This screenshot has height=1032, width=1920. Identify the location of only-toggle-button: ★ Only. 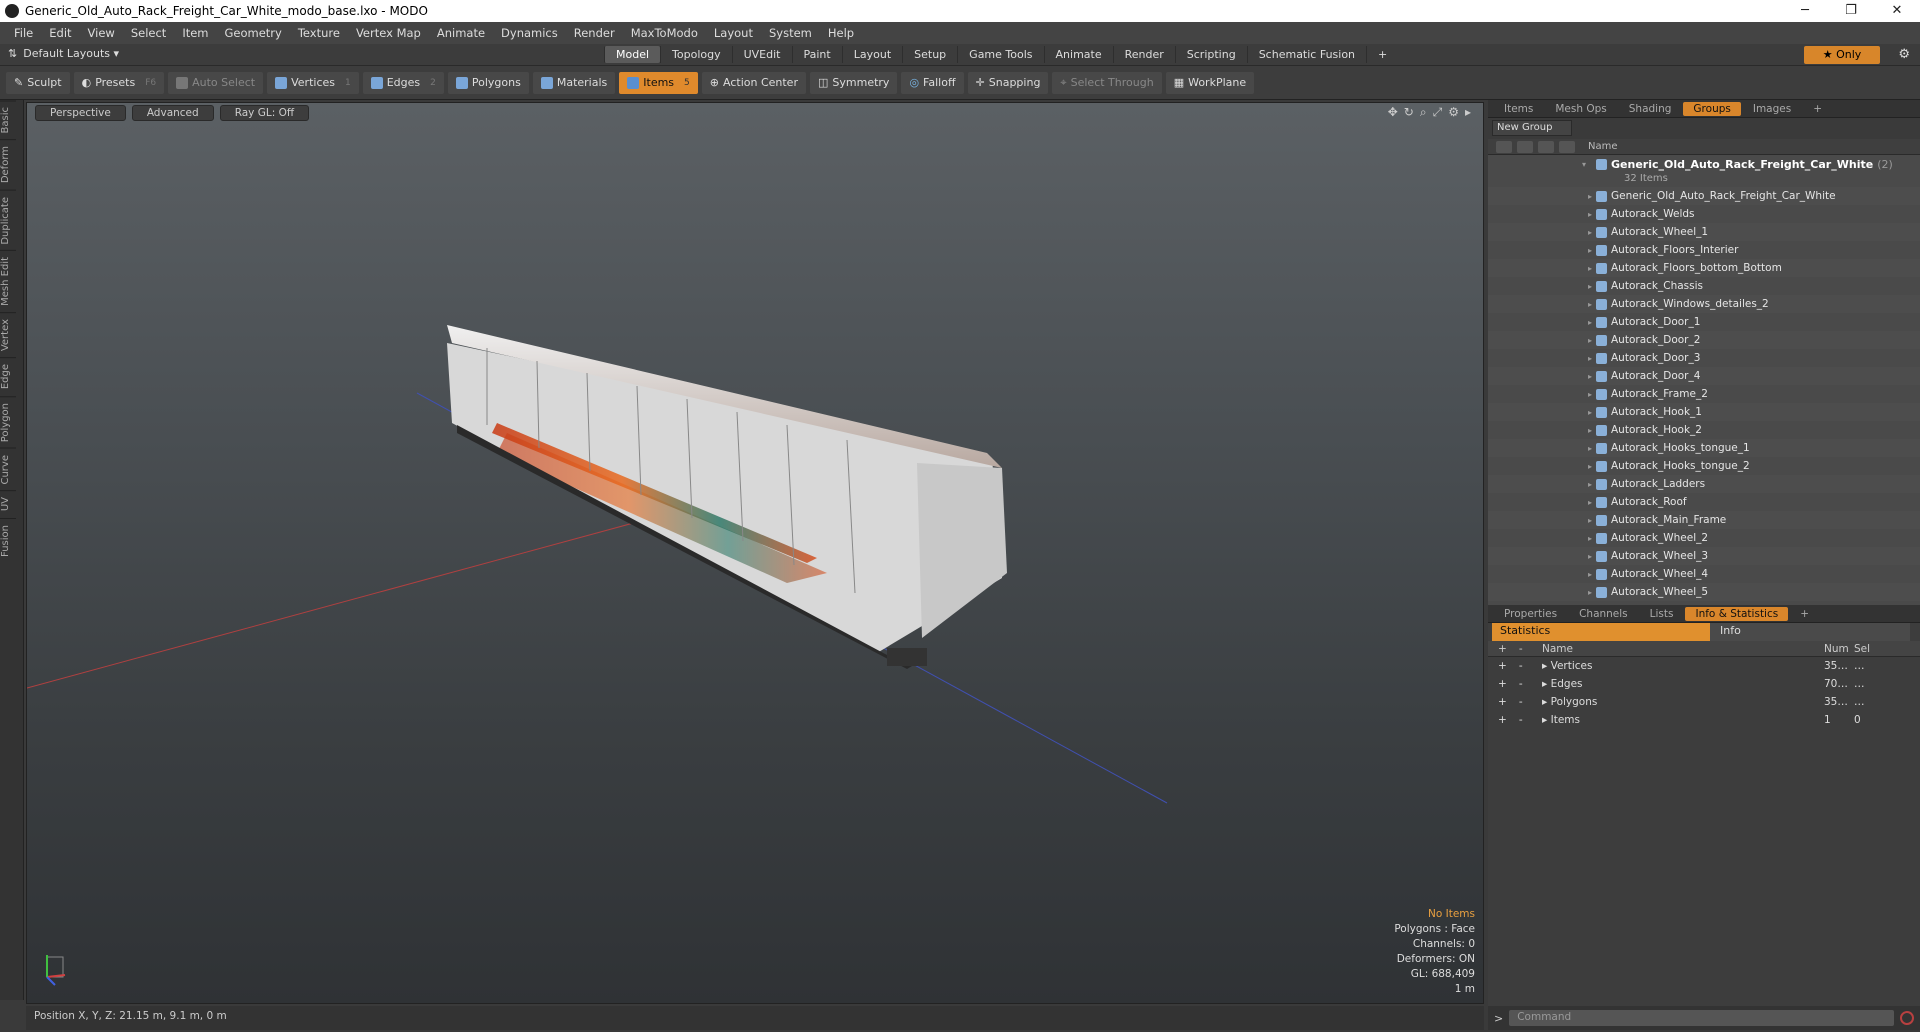
(1842, 55).